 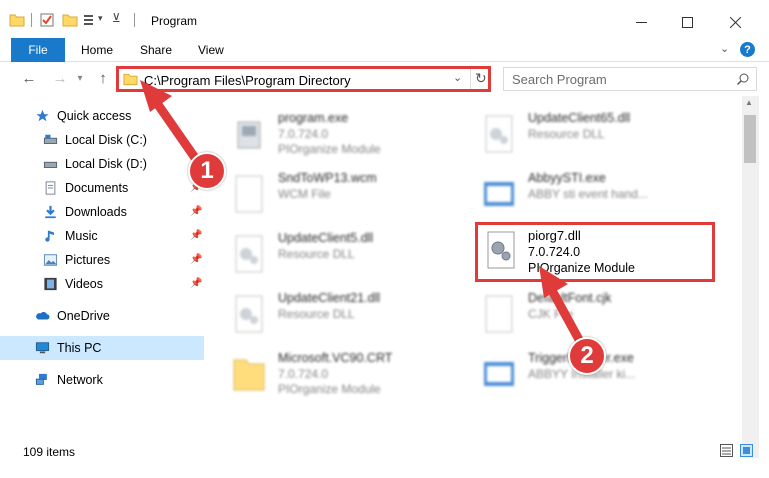 I want to click on up-button: ↑, so click(x=103, y=78).